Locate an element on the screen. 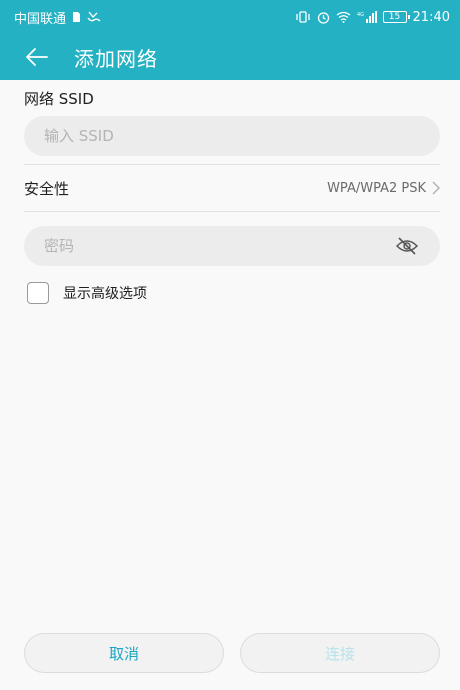 This screenshot has width=460, height=690. back-button is located at coordinates (37, 57).